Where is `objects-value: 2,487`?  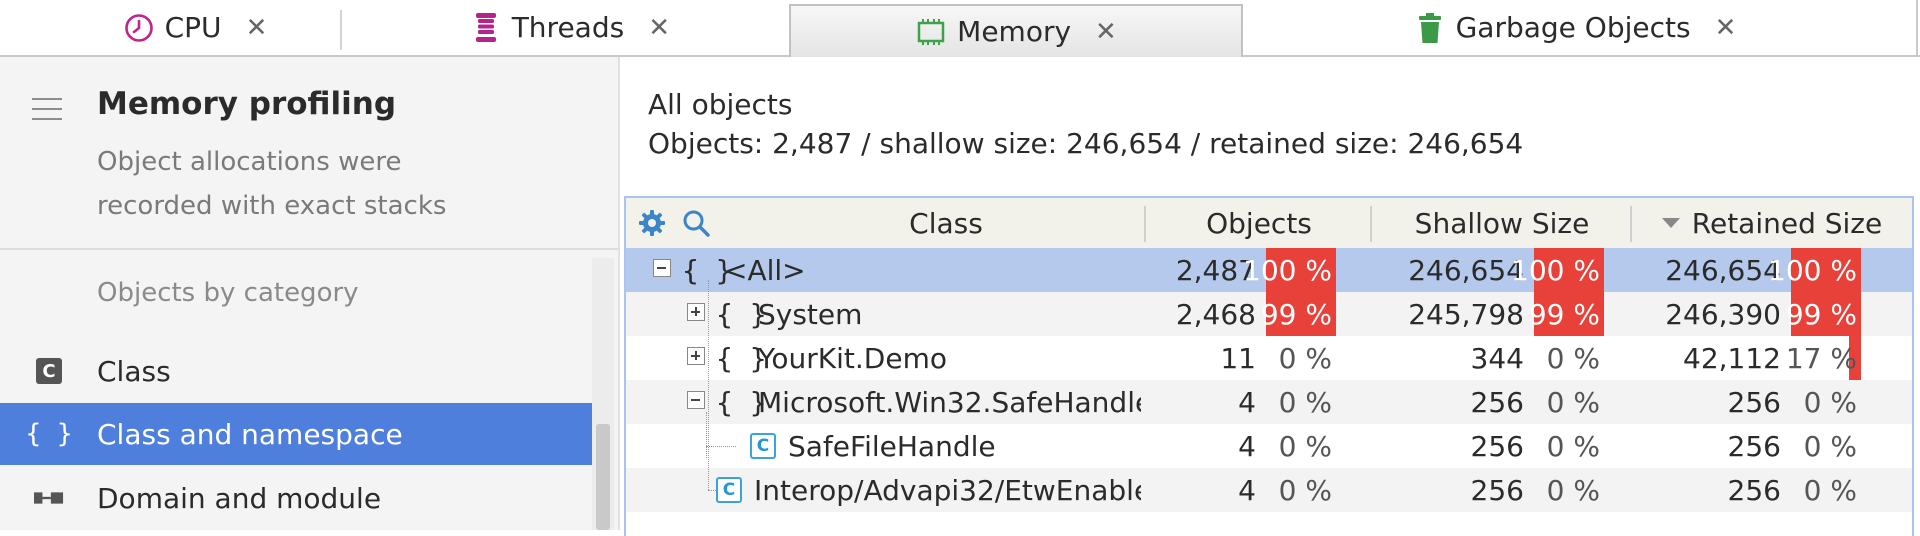 objects-value: 2,487 is located at coordinates (1215, 270).